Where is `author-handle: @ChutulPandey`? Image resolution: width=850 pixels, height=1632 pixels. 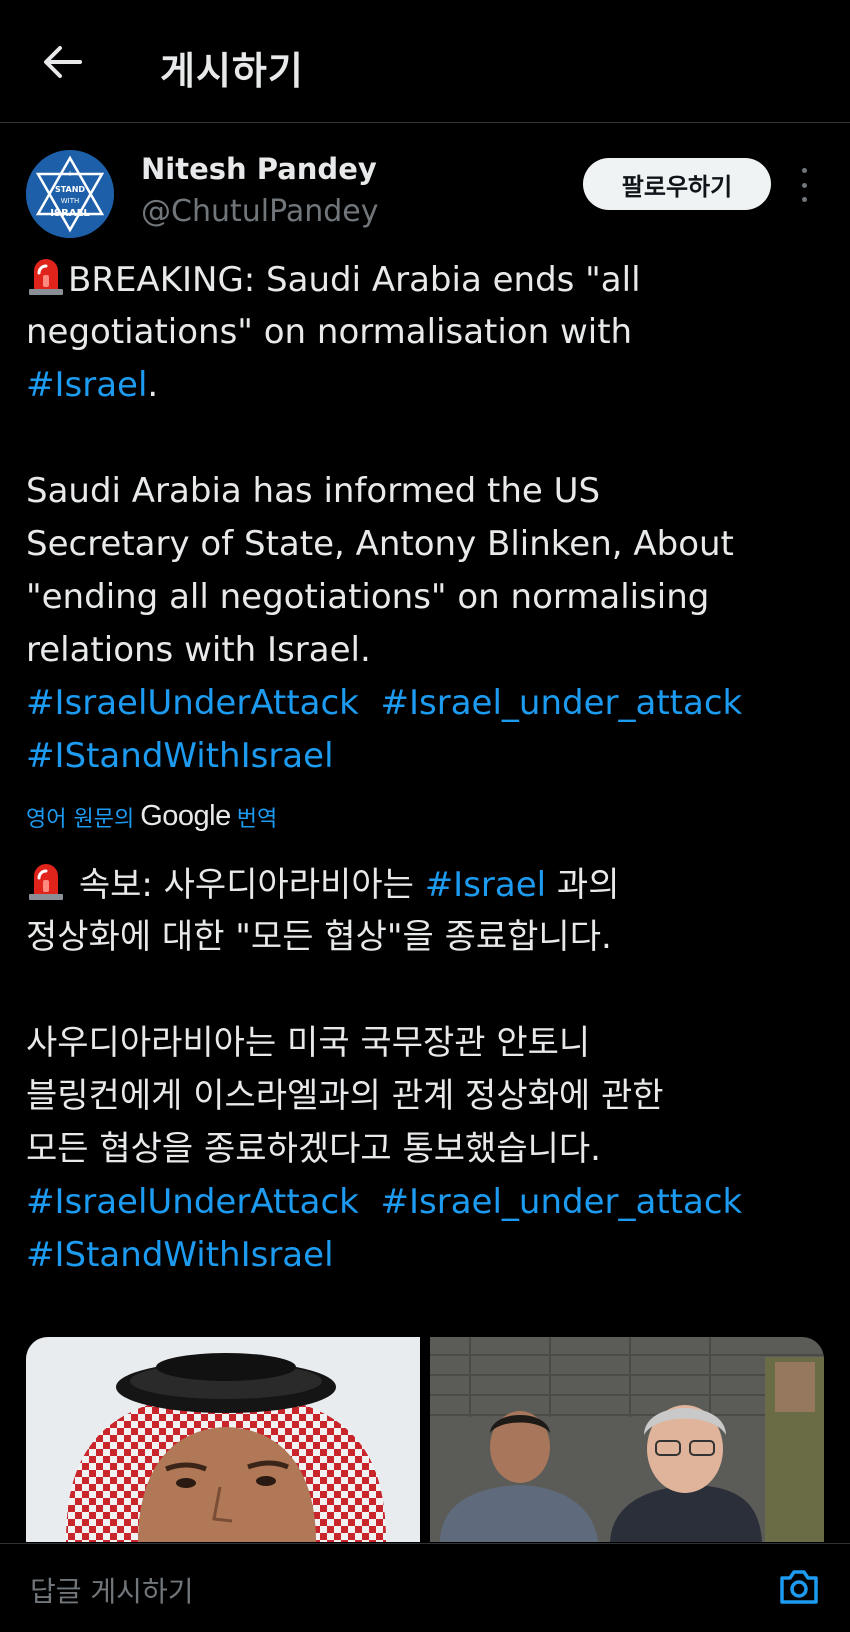 author-handle: @ChutulPandey is located at coordinates (259, 211).